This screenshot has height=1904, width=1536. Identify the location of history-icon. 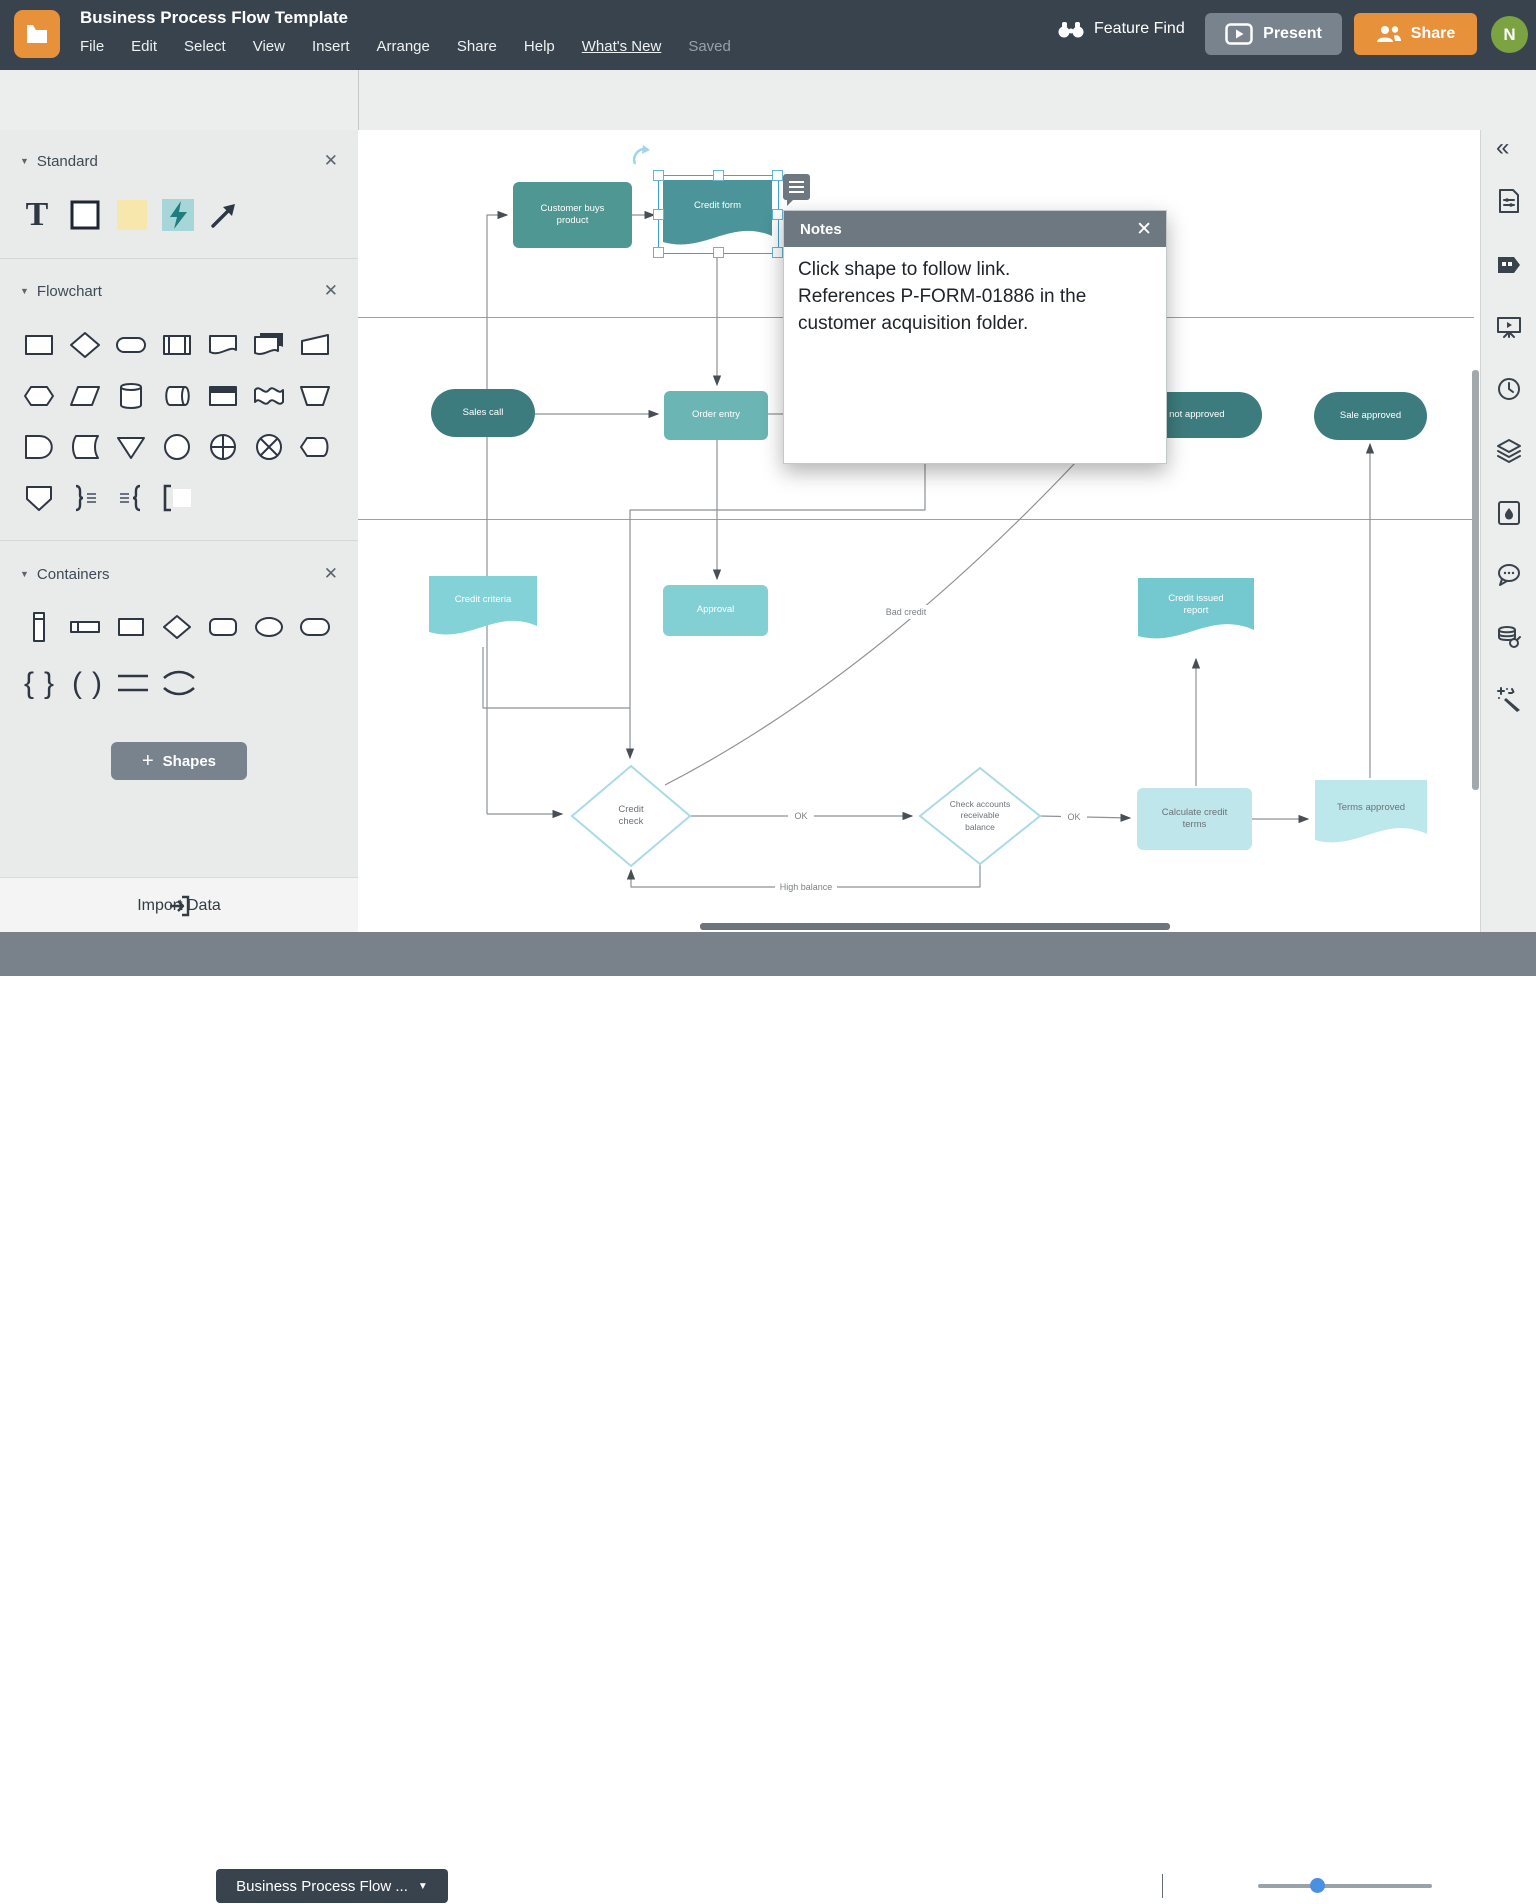
(1509, 389).